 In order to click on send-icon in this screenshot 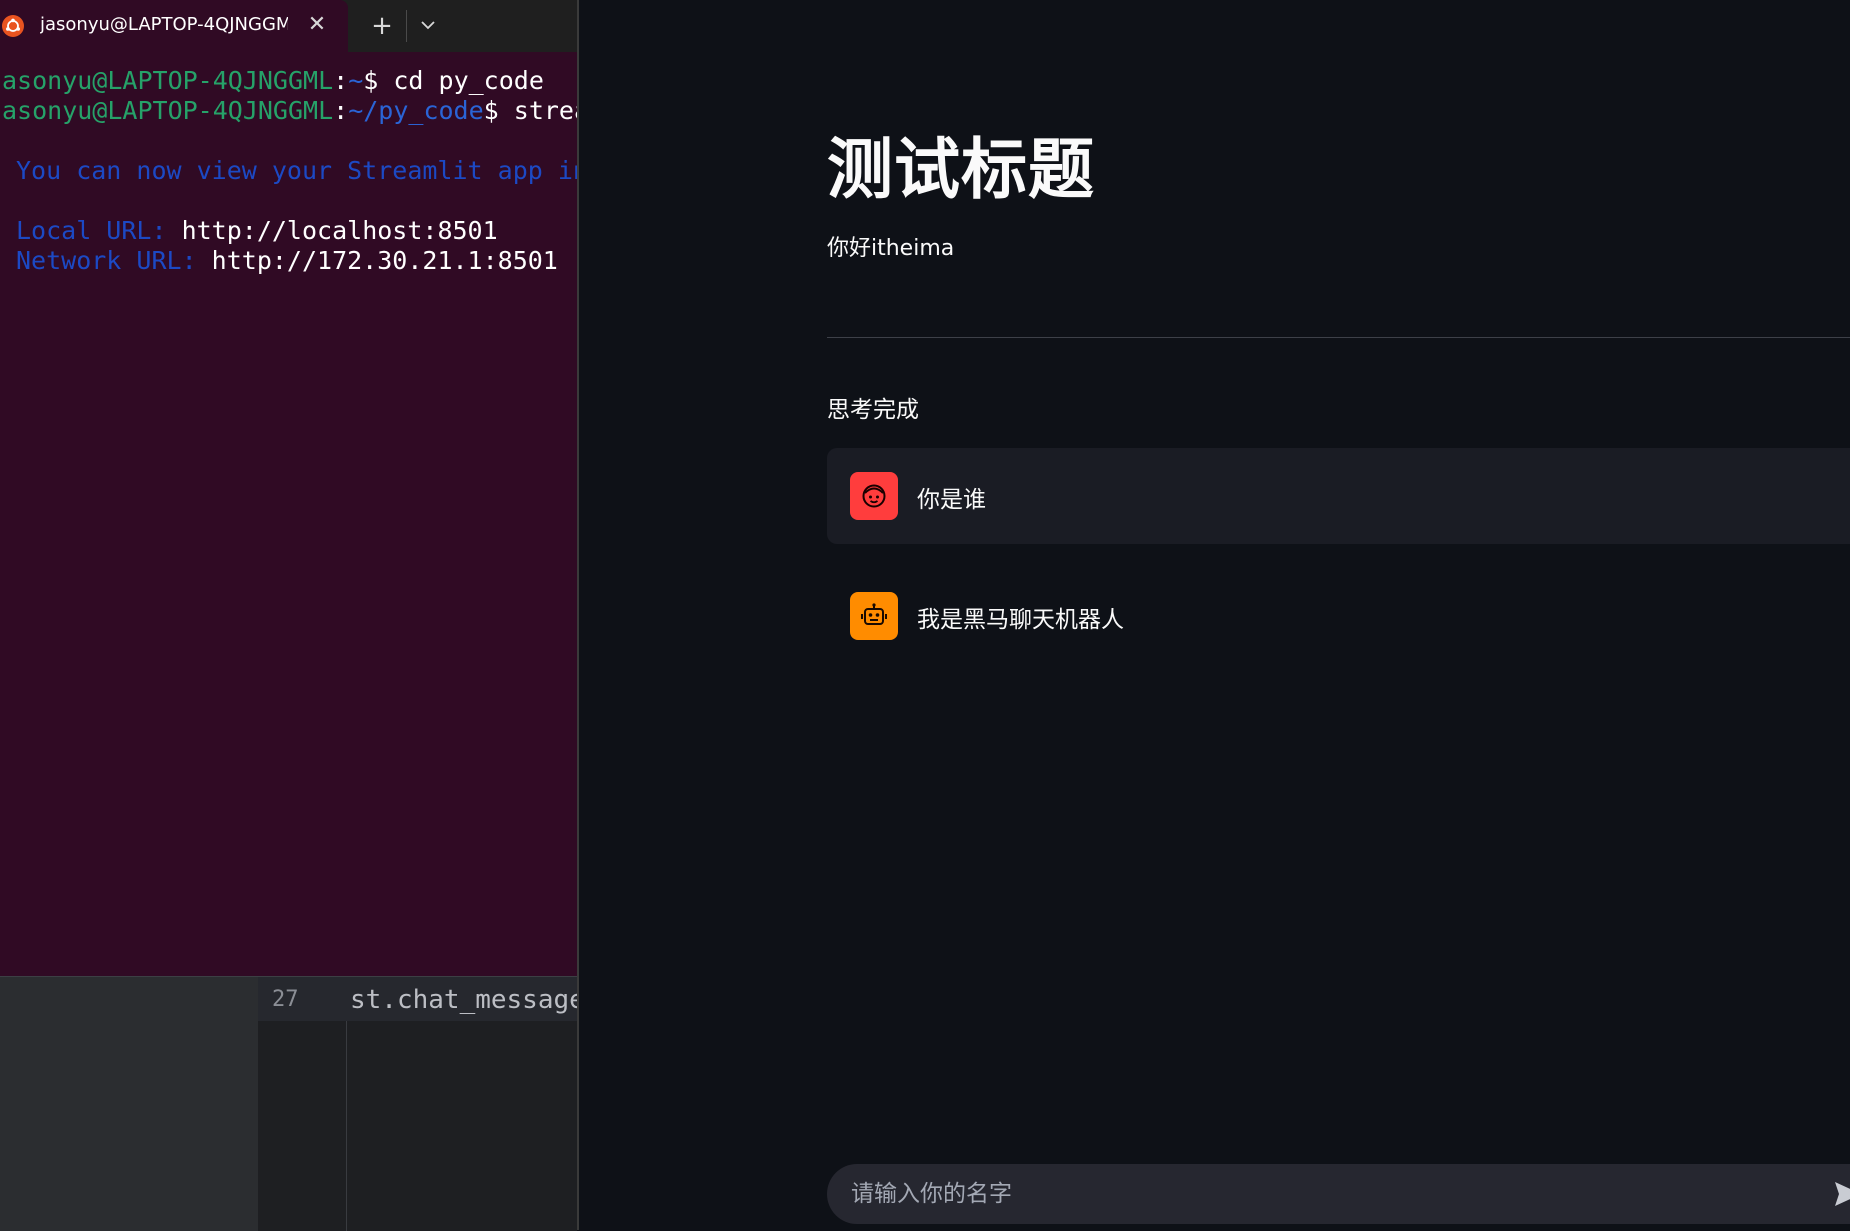, I will do `click(1841, 1194)`.